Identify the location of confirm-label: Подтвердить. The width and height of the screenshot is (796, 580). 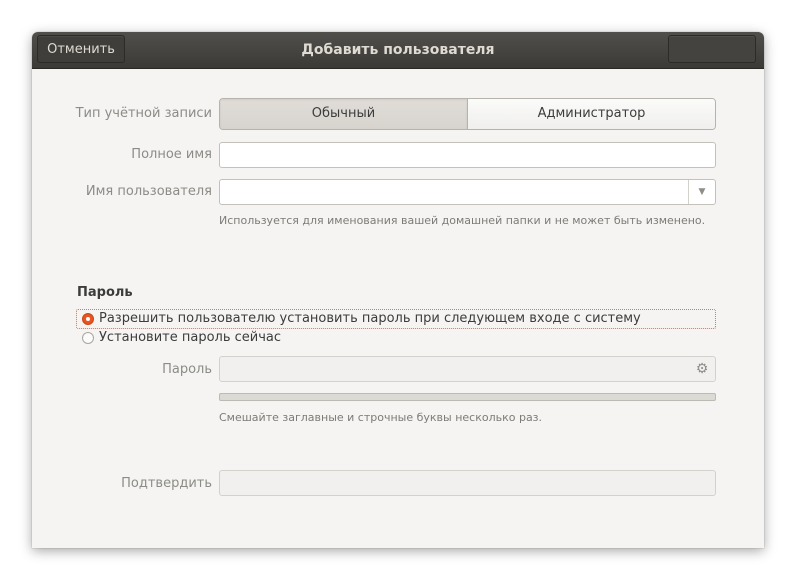
(166, 483).